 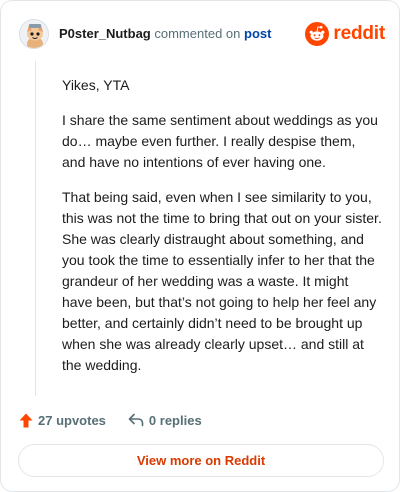 I want to click on upvote-button: 27 upvotes, so click(x=62, y=420).